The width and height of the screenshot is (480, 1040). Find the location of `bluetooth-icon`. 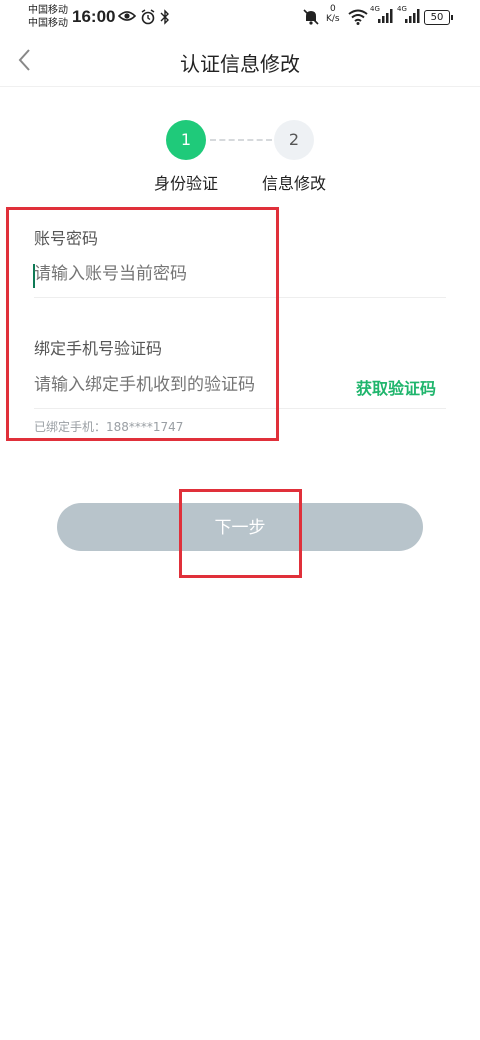

bluetooth-icon is located at coordinates (164, 17).